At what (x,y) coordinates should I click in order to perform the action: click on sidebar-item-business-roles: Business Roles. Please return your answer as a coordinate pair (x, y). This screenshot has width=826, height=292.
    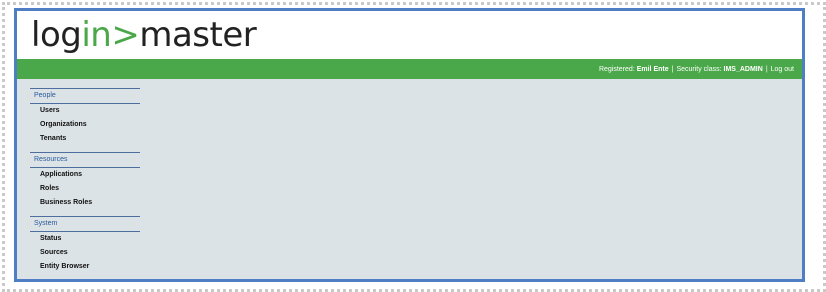
    Looking at the image, I should click on (85, 203).